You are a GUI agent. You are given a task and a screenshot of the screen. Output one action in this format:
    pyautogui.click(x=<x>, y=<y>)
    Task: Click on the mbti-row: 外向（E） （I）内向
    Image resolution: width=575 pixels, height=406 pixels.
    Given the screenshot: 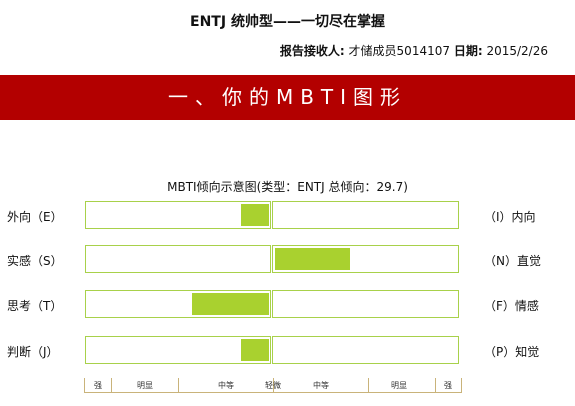 What is the action you would take?
    pyautogui.click(x=287, y=215)
    